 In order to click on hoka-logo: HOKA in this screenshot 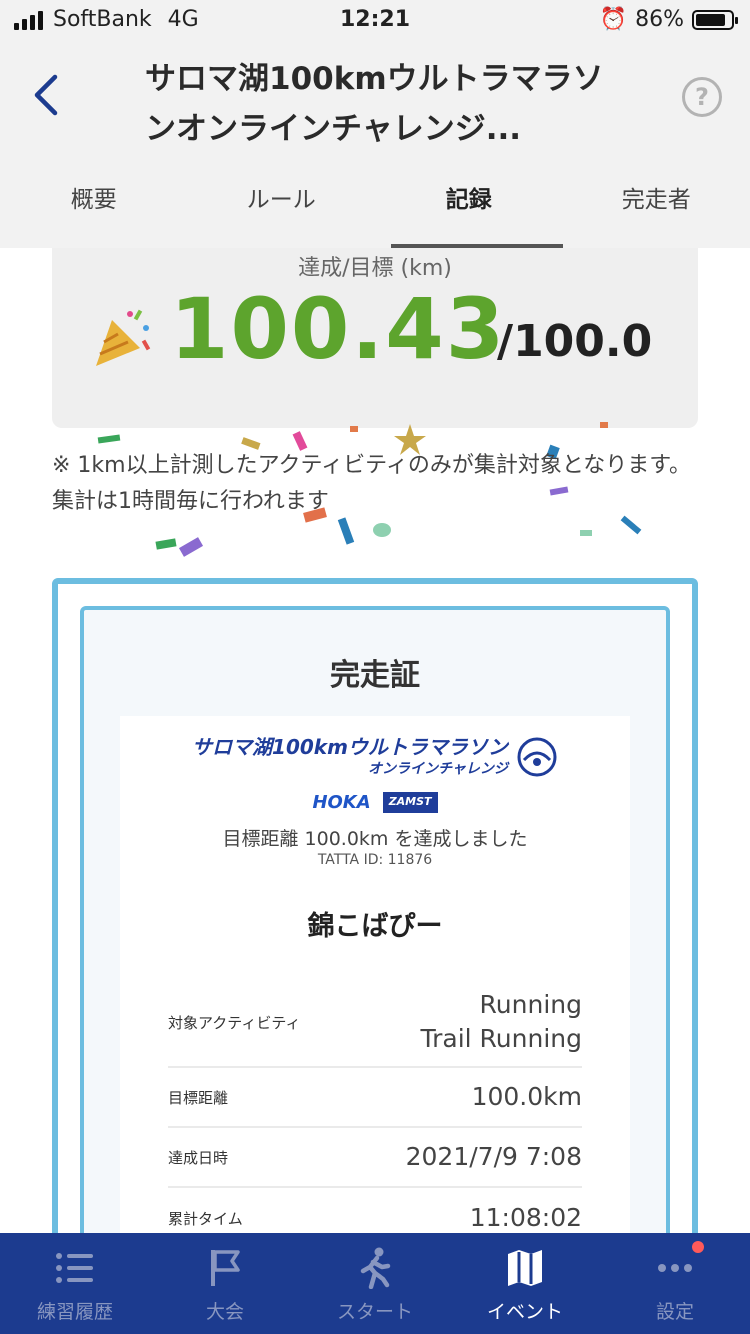, I will do `click(341, 802)`.